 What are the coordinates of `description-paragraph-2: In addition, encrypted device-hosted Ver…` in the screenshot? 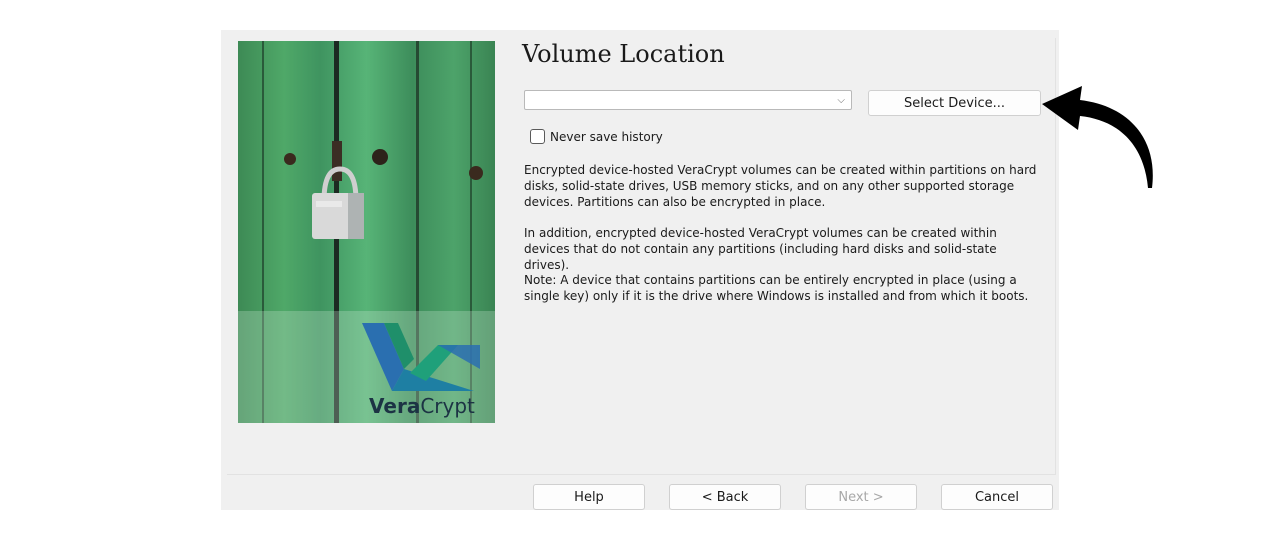 It's located at (760, 249).